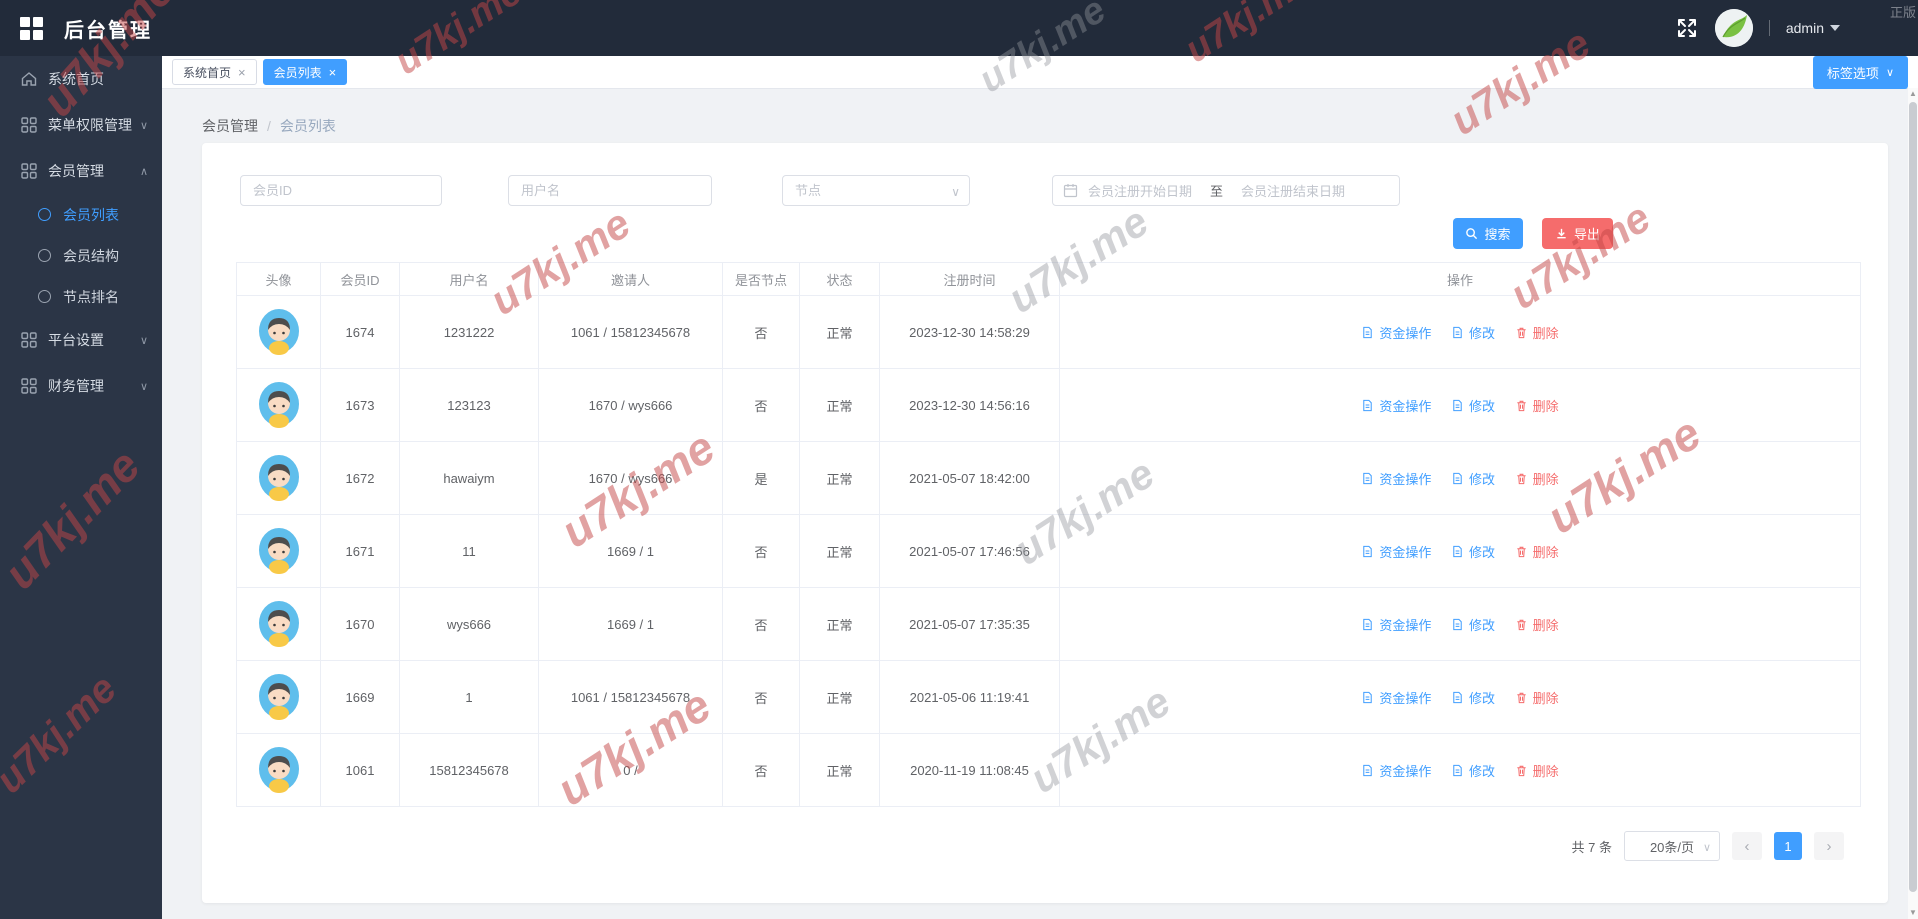 Image resolution: width=1918 pixels, height=919 pixels. I want to click on cell-reg-time: 2021-05-07 18:42:00, so click(969, 478).